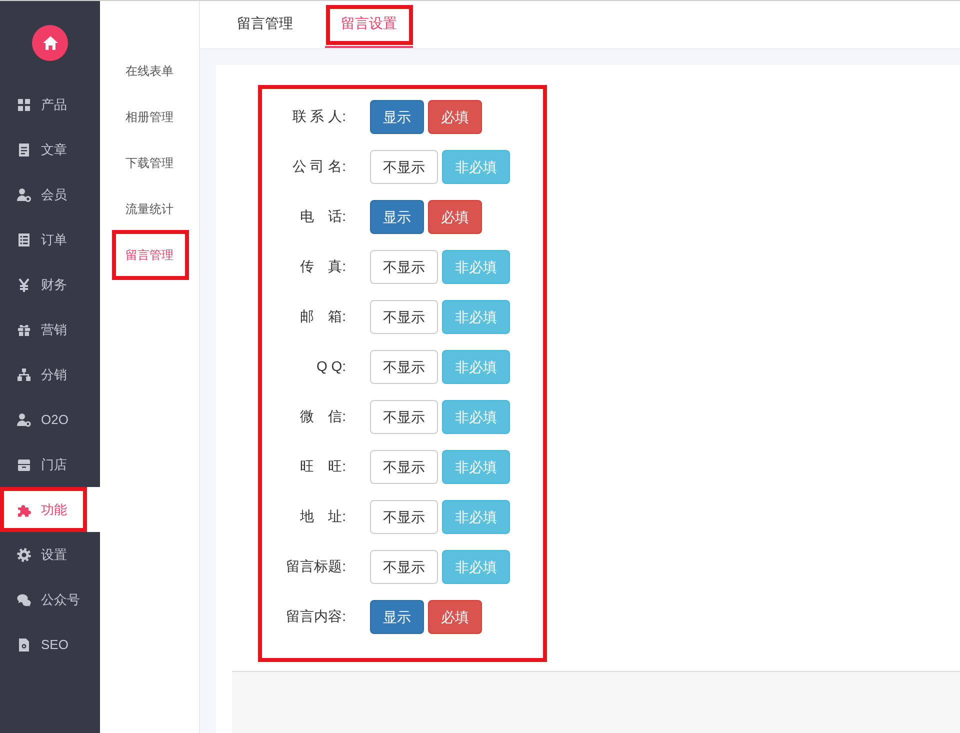  I want to click on sidebar-item: 分销, so click(50, 374).